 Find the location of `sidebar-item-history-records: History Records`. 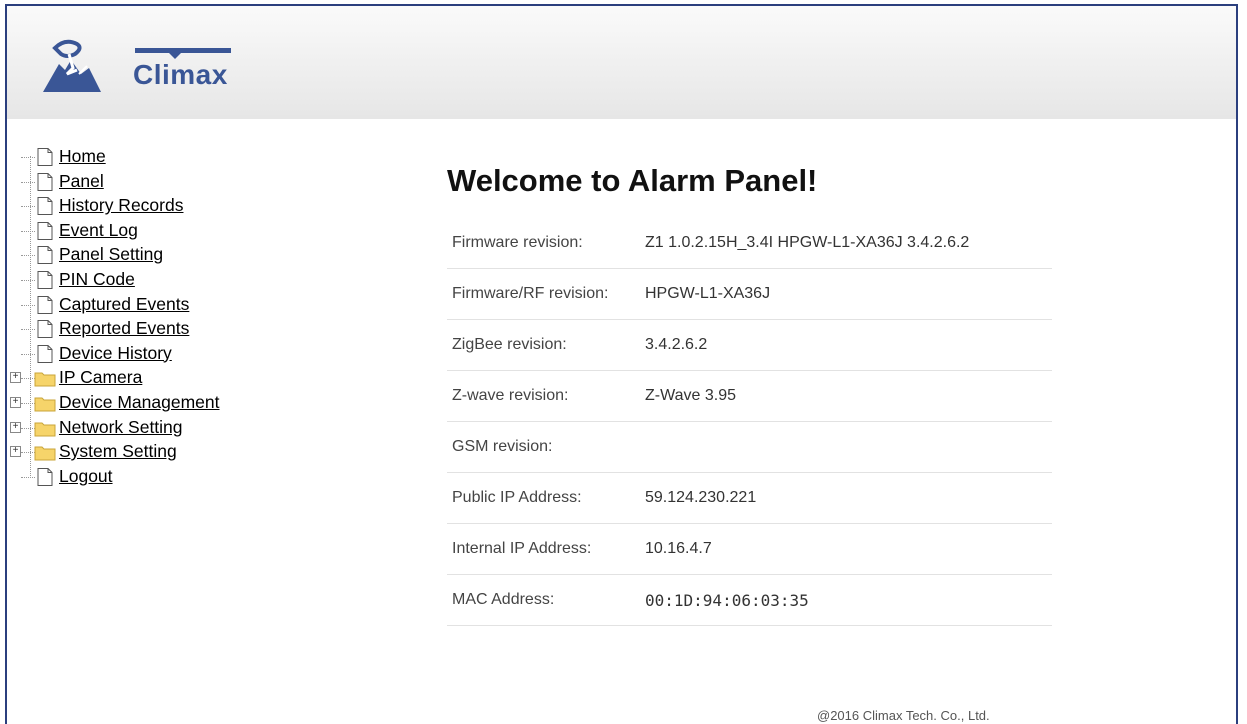

sidebar-item-history-records: History Records is located at coordinates (140, 206).